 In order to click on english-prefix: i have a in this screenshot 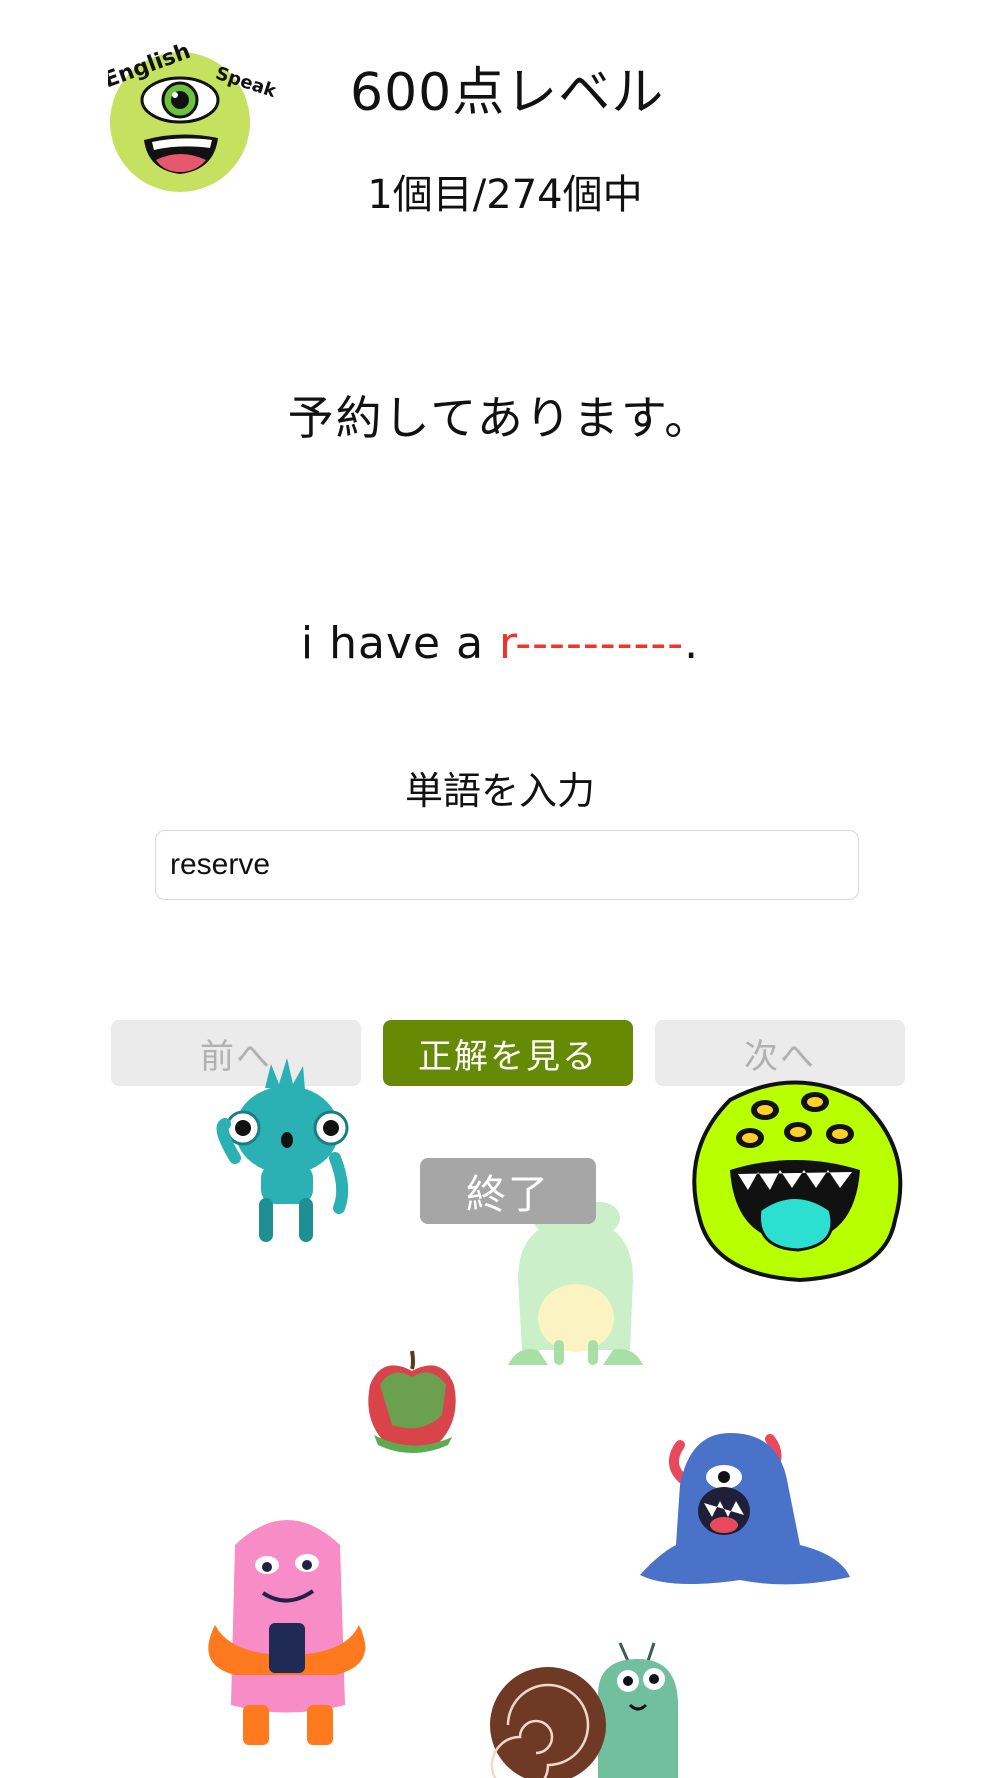, I will do `click(400, 643)`.